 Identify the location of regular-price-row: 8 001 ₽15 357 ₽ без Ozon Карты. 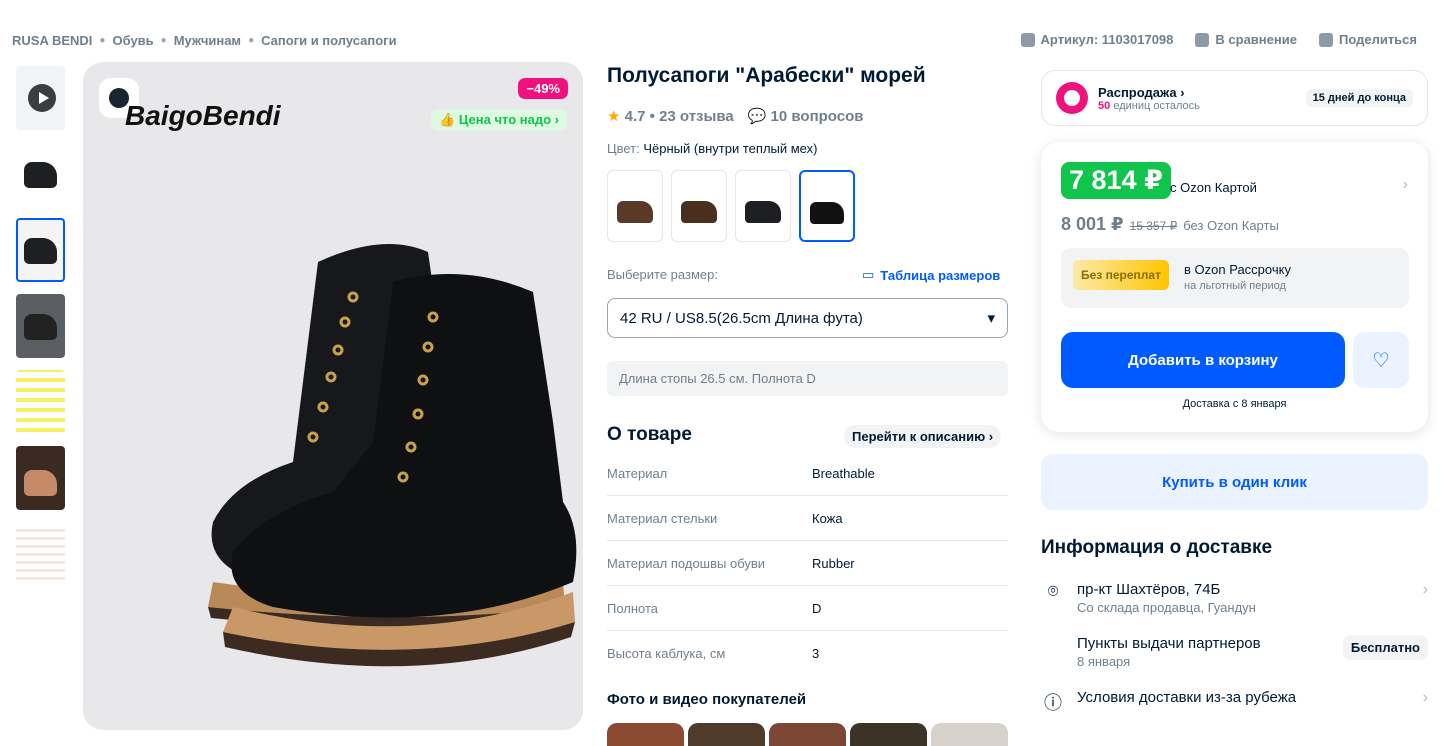
(1170, 224).